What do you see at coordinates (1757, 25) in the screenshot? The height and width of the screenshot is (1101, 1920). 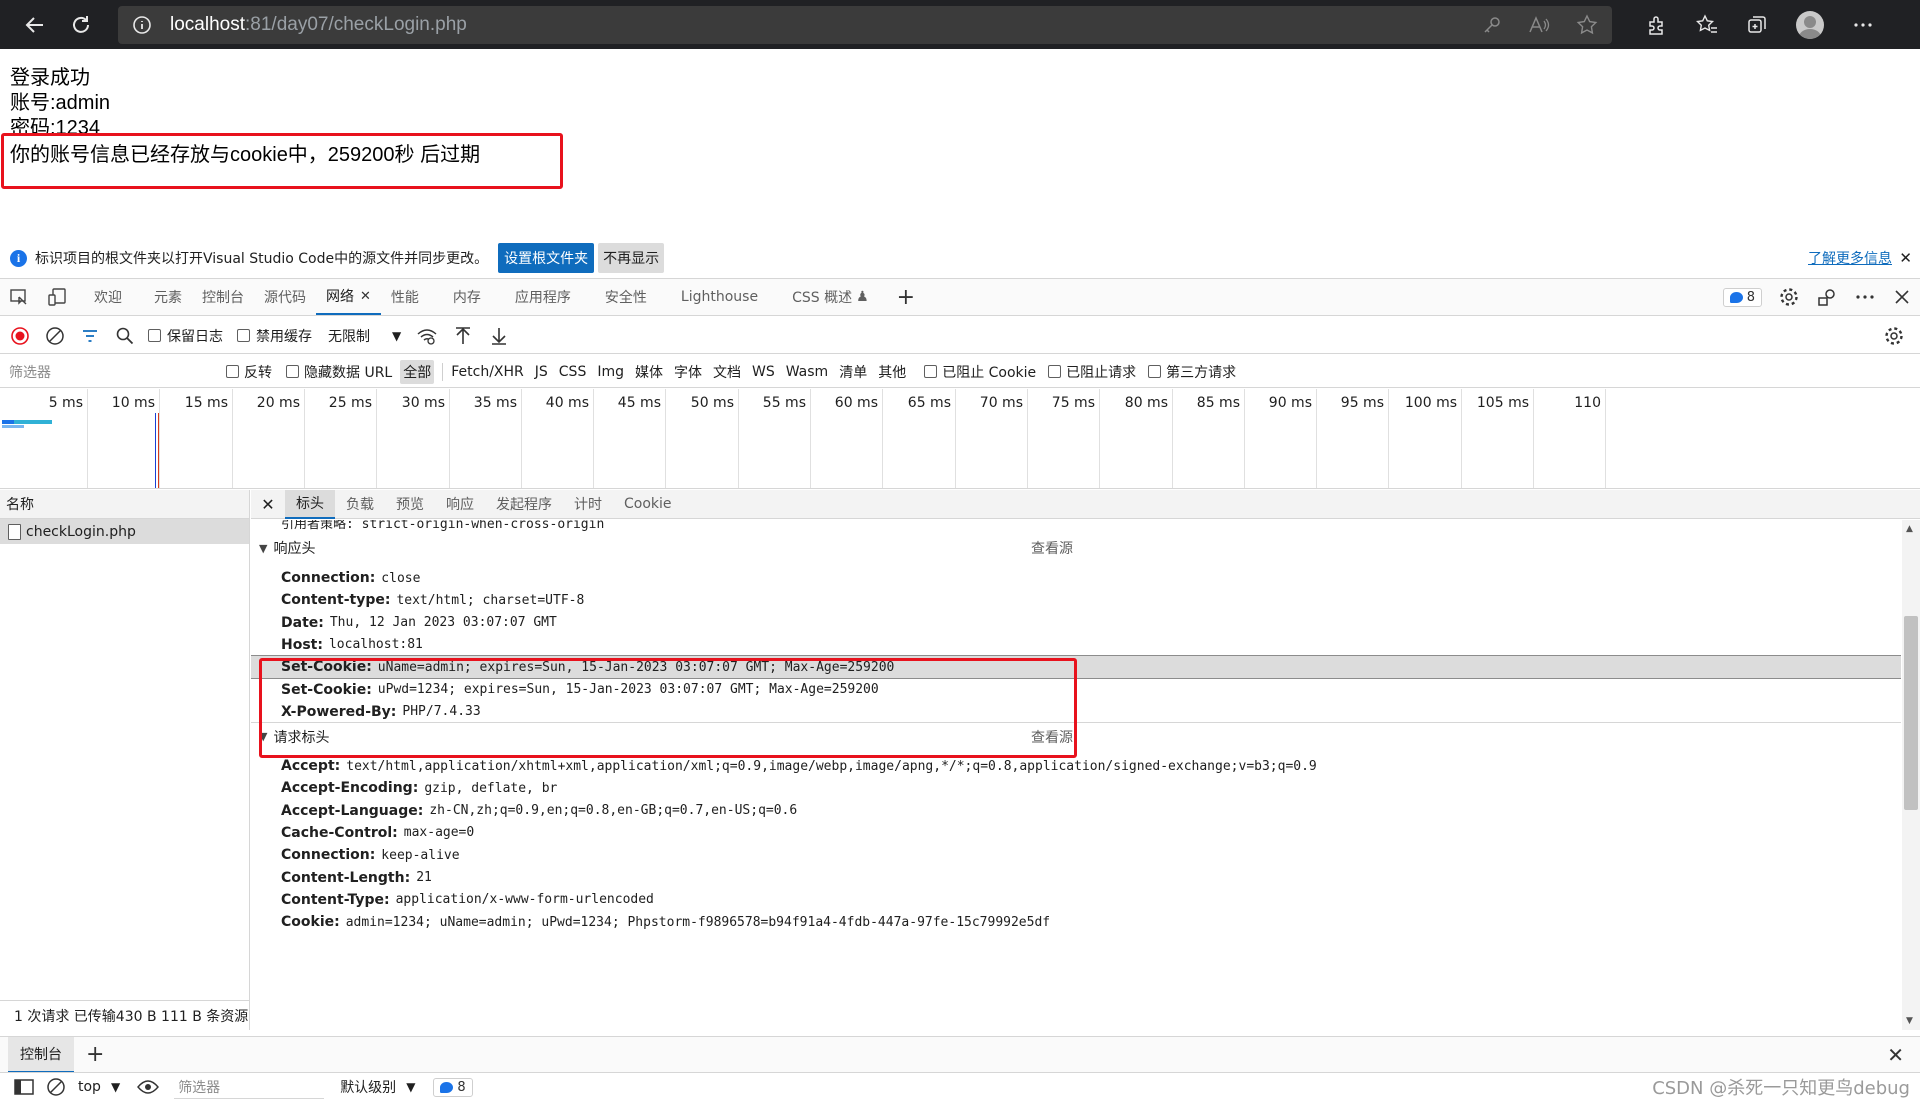 I see `collections-icon` at bounding box center [1757, 25].